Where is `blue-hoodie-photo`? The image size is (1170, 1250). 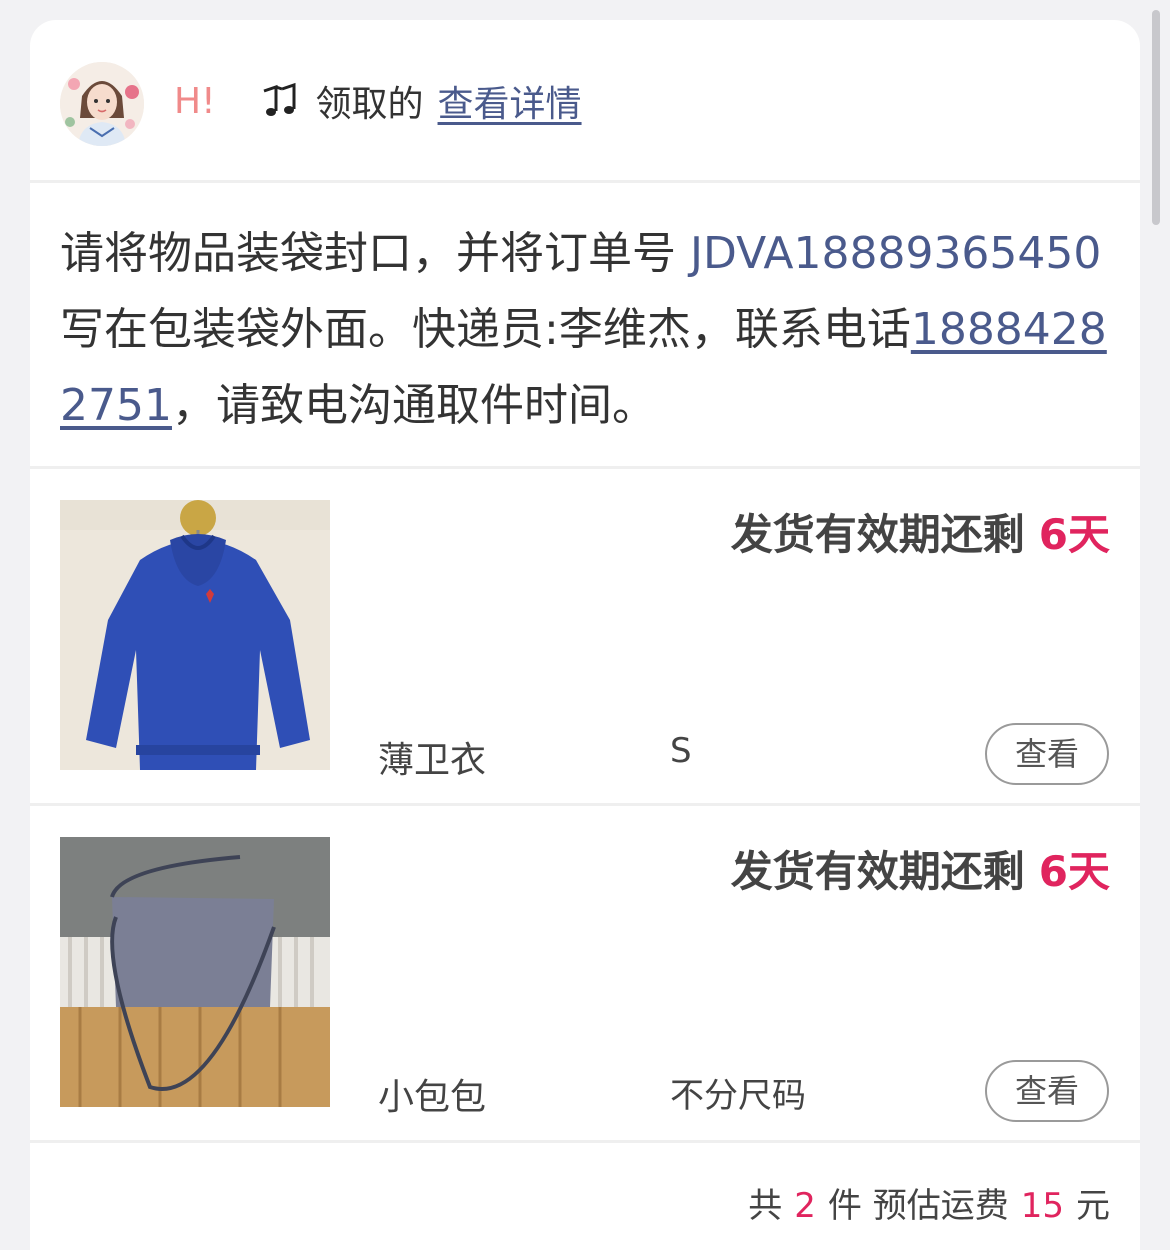
blue-hoodie-photo is located at coordinates (195, 635).